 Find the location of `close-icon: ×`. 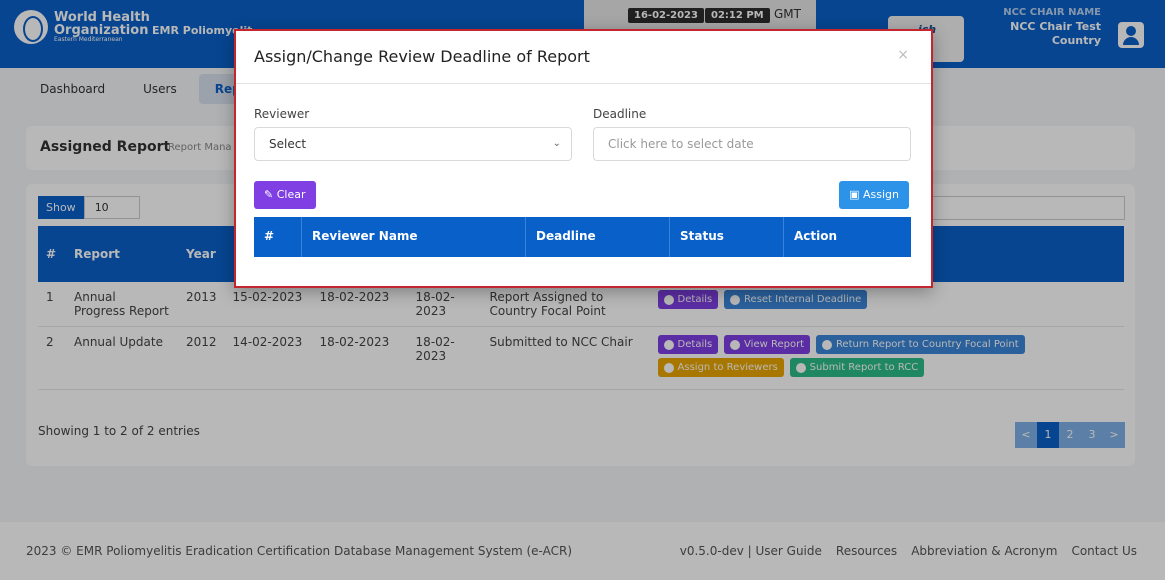

close-icon: × is located at coordinates (903, 55).